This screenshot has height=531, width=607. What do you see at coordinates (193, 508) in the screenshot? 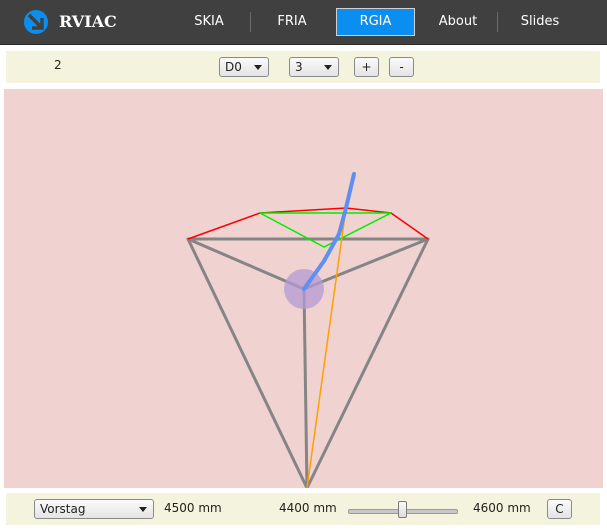
I see `min-value-label: 4500 mm` at bounding box center [193, 508].